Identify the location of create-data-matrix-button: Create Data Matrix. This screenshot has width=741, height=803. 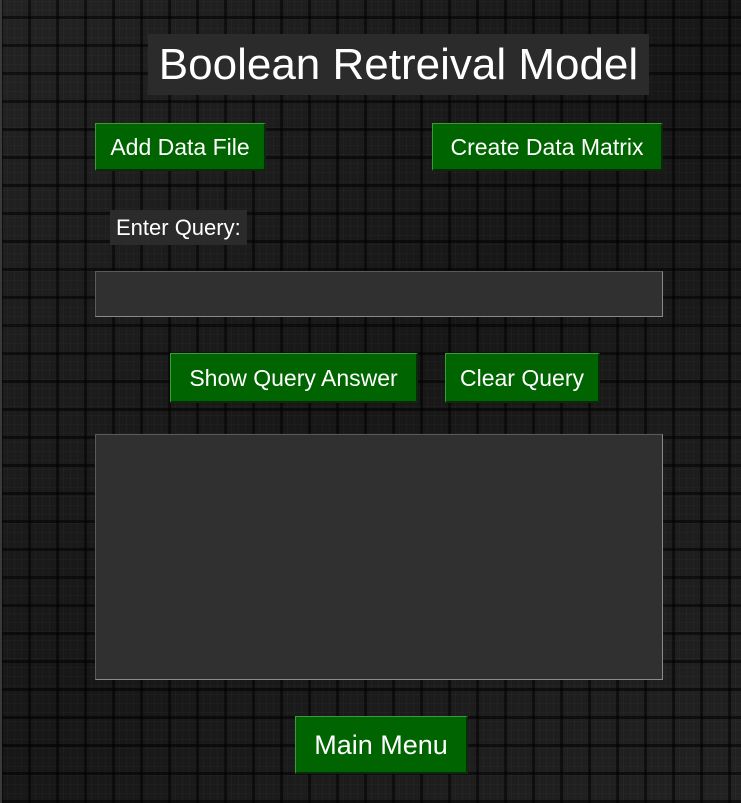
(547, 147).